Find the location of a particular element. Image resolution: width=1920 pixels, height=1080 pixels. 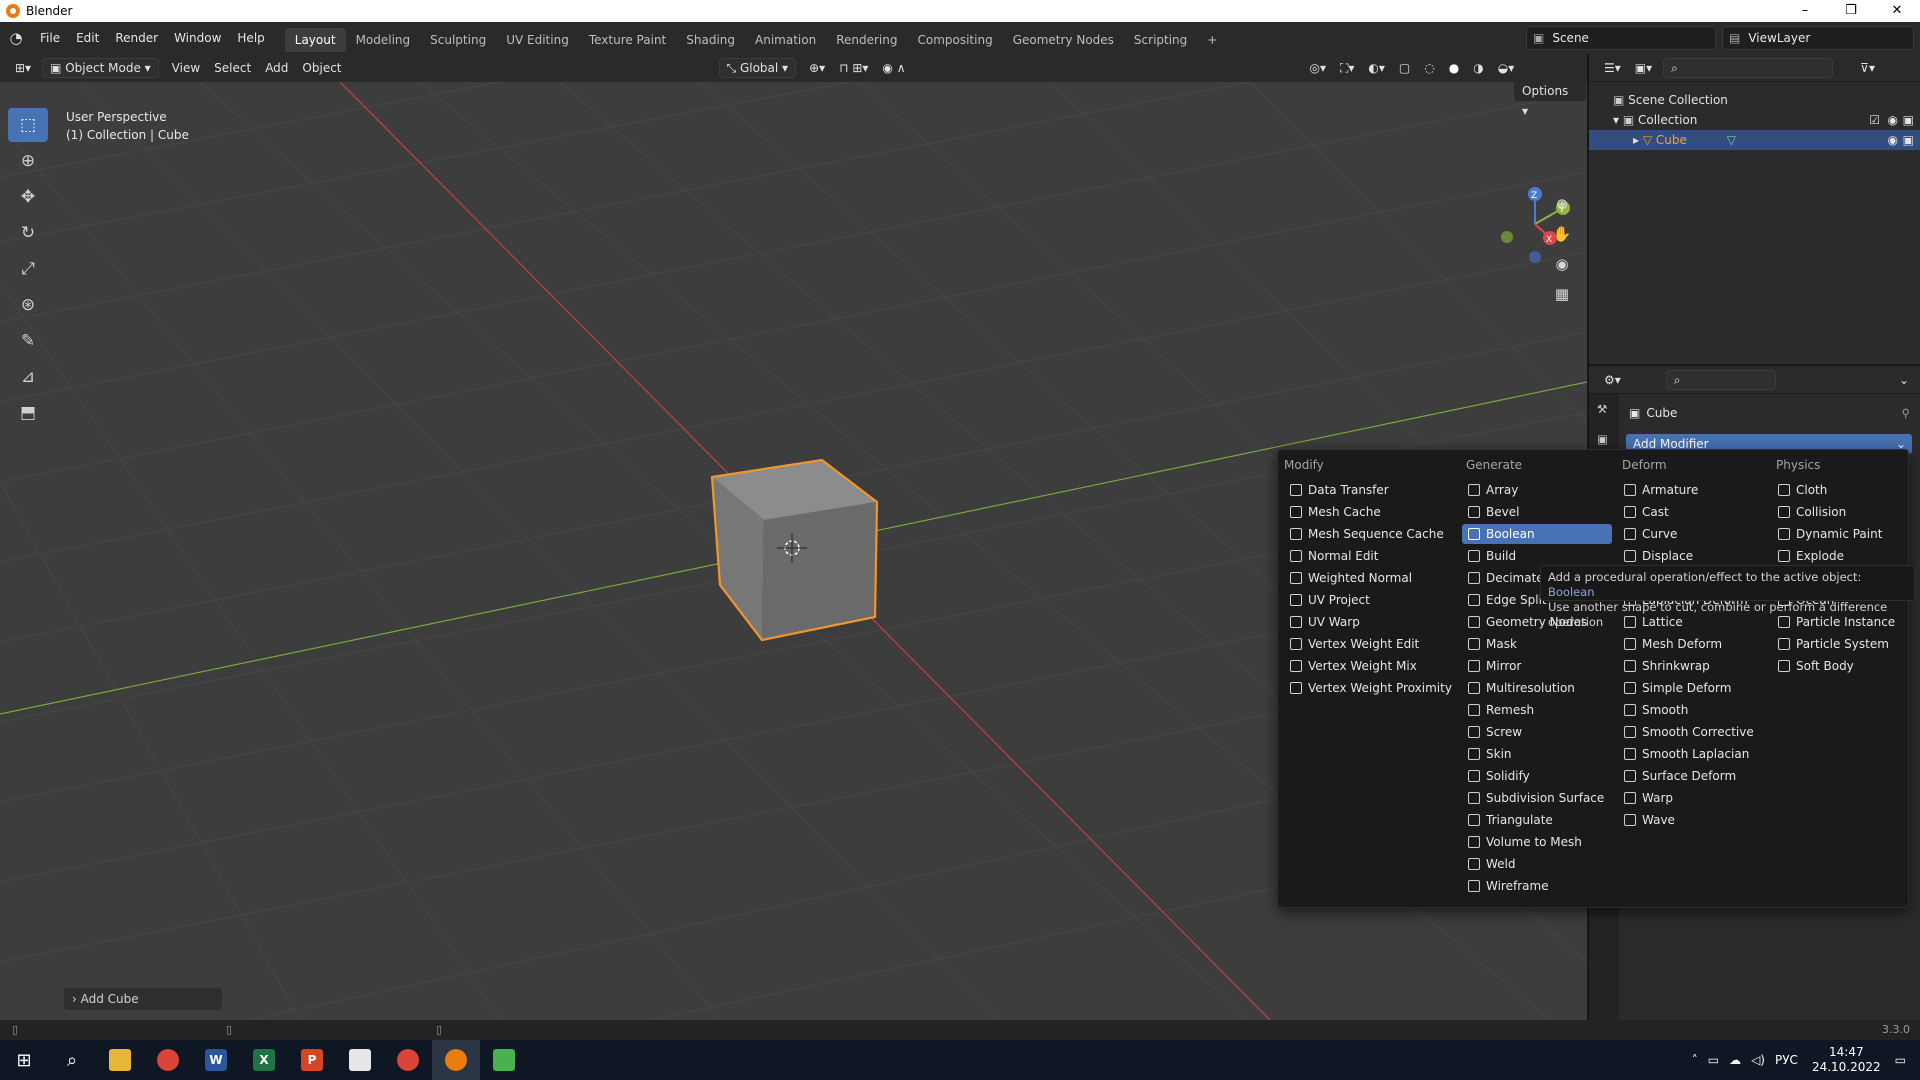

shading-rendered-icon: ◒▾ is located at coordinates (1506, 68).